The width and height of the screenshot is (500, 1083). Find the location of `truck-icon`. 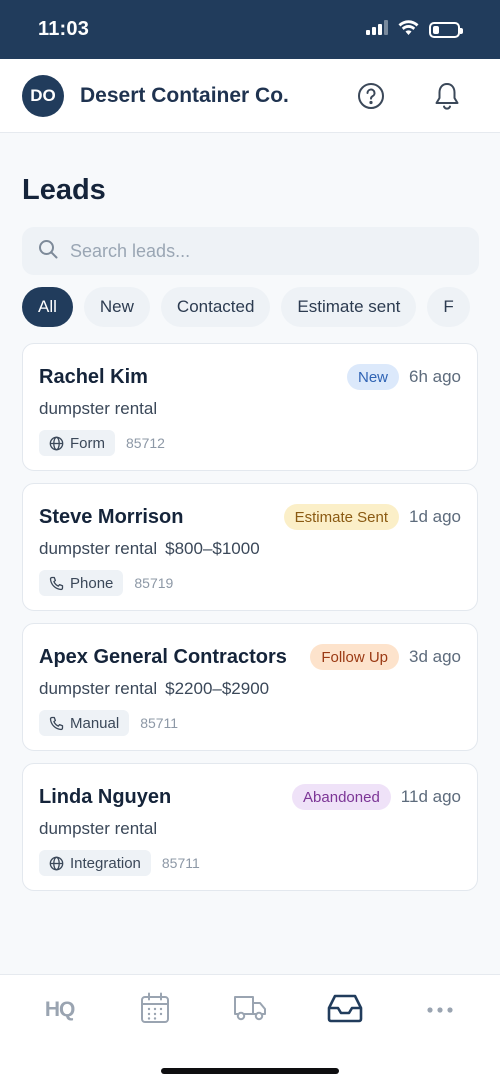

truck-icon is located at coordinates (250, 1010).